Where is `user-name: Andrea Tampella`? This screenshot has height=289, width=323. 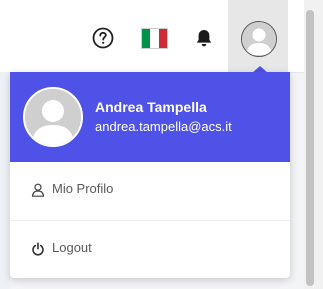
user-name: Andrea Tampella is located at coordinates (151, 107).